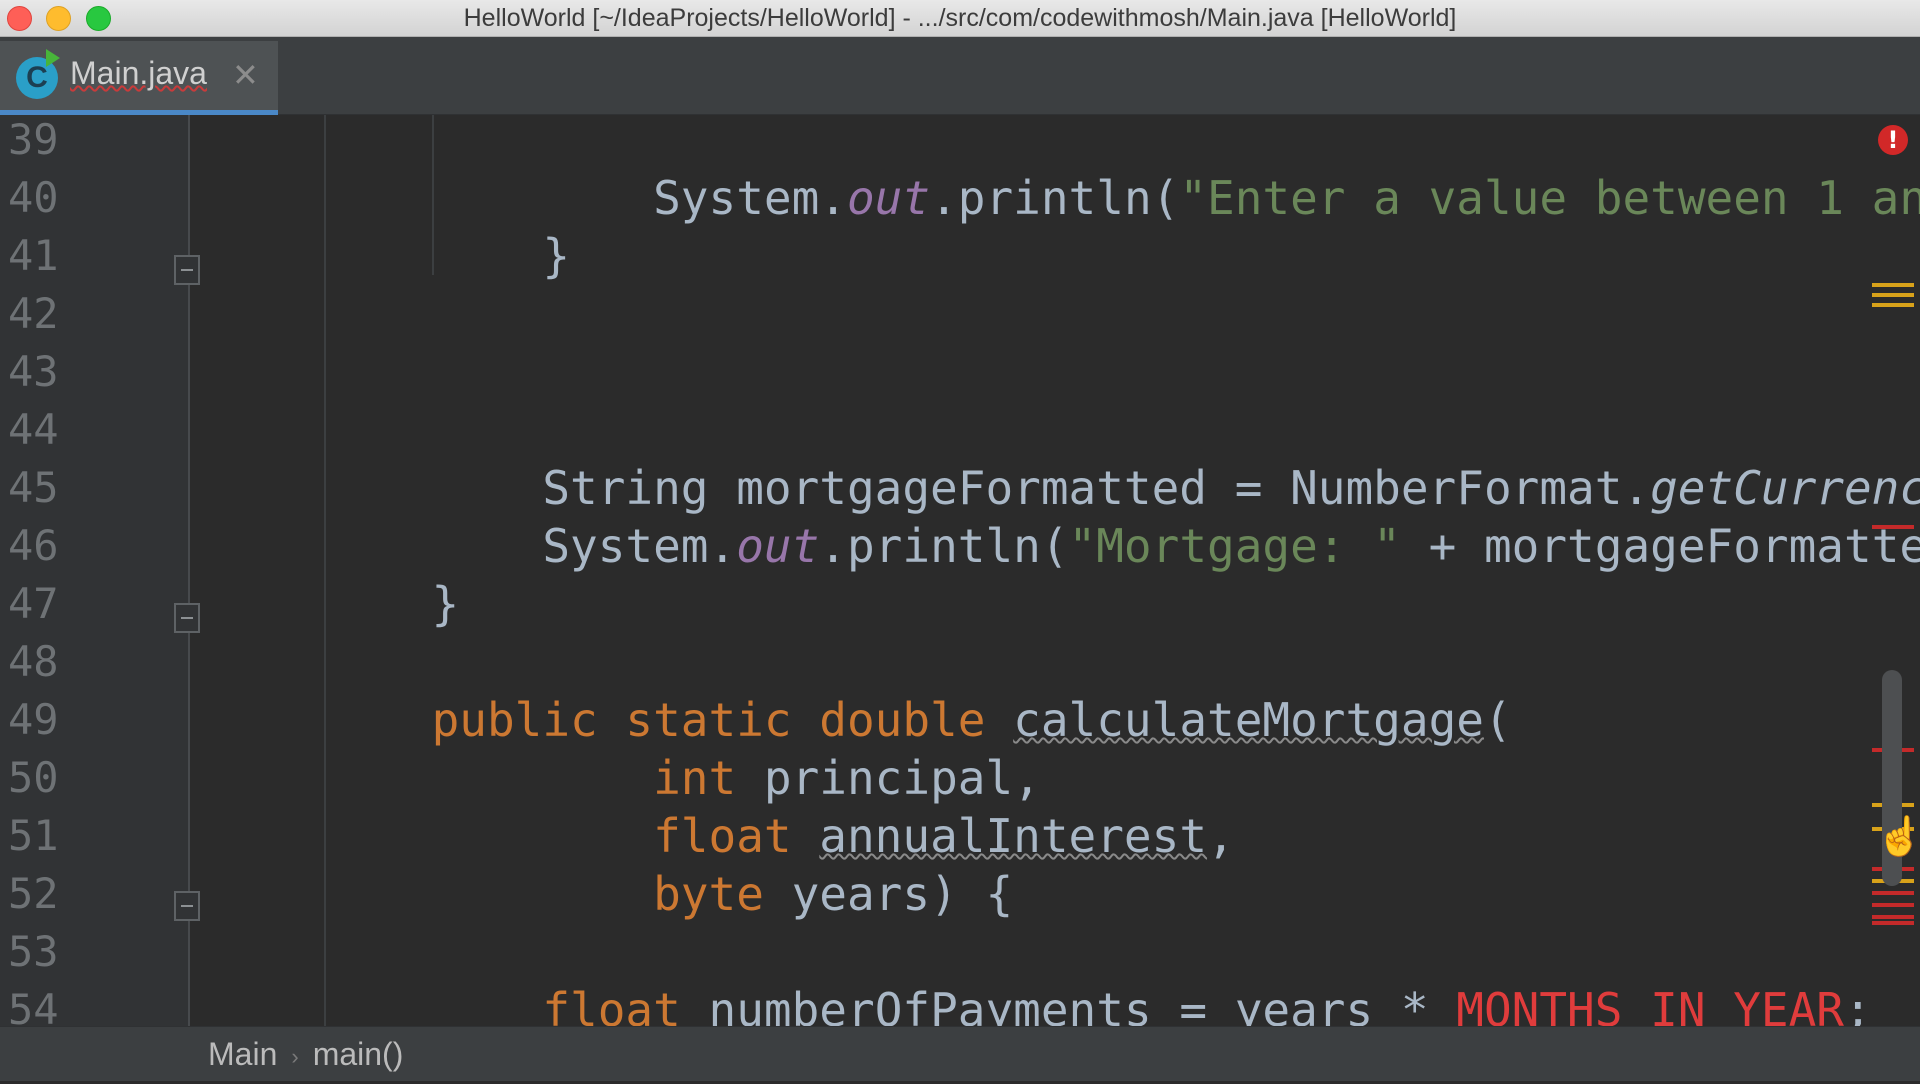 Image resolution: width=1920 pixels, height=1084 pixels. I want to click on line-number: 50, so click(33, 777).